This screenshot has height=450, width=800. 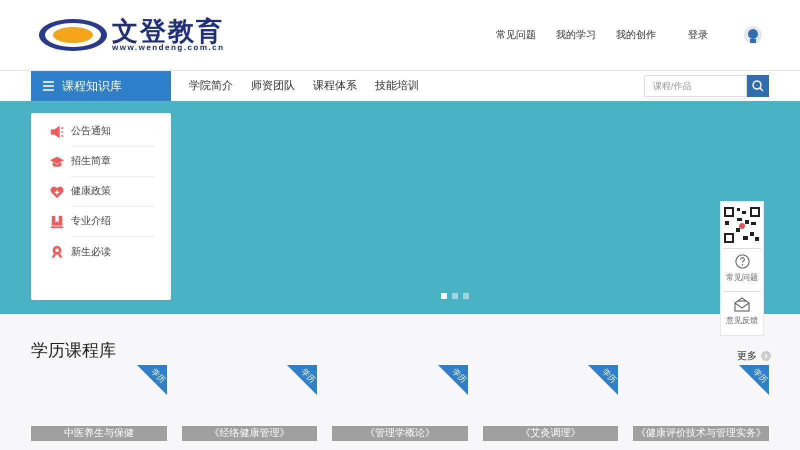 I want to click on float-widget-link: 意见反馈, so click(x=742, y=310).